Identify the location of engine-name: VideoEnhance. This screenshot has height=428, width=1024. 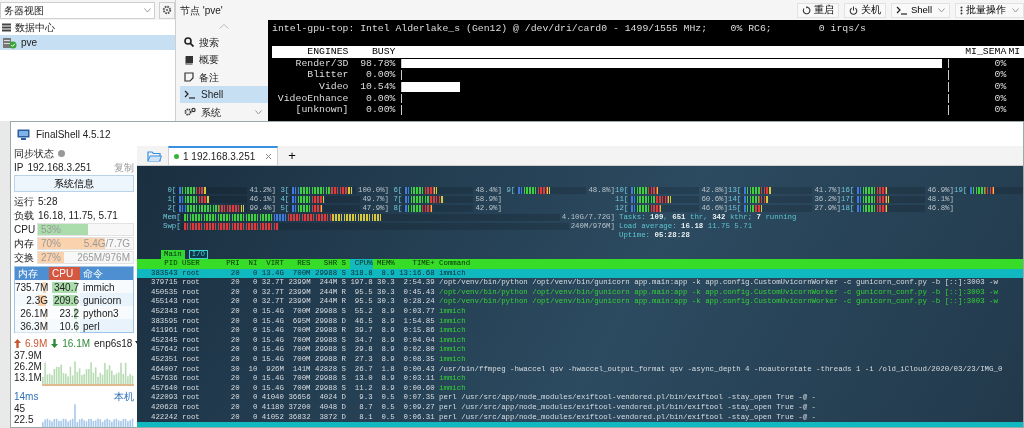
(312, 98).